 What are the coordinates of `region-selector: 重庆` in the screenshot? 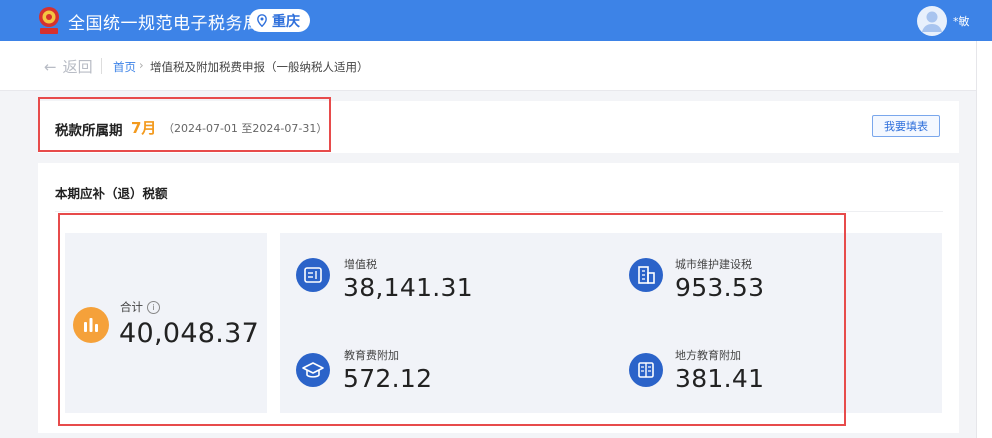 It's located at (279, 20).